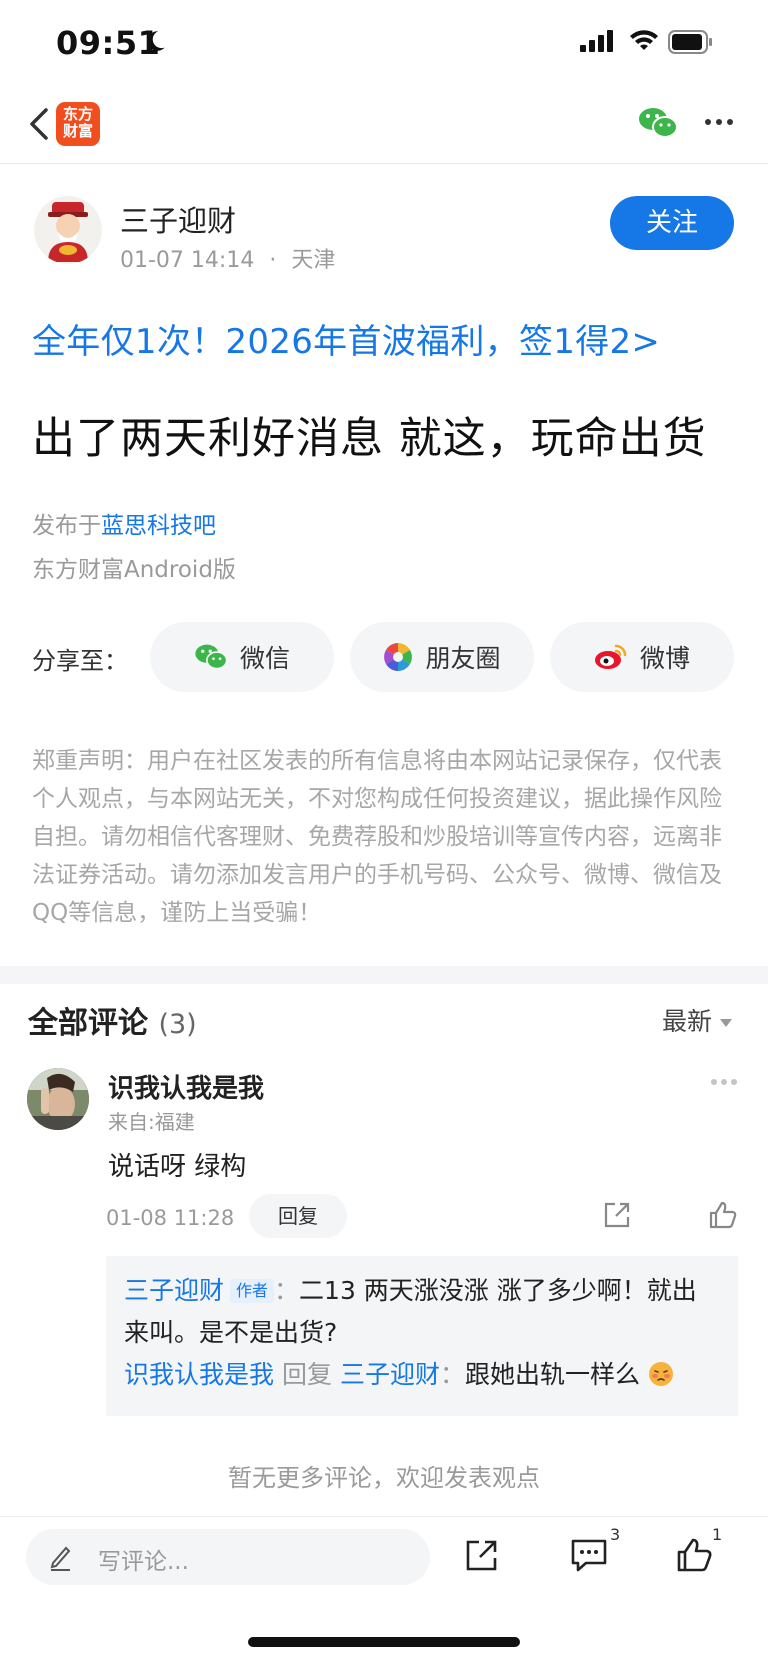 The width and height of the screenshot is (768, 1662). What do you see at coordinates (187, 260) in the screenshot?
I see `post-datetime: 01-07 14:14` at bounding box center [187, 260].